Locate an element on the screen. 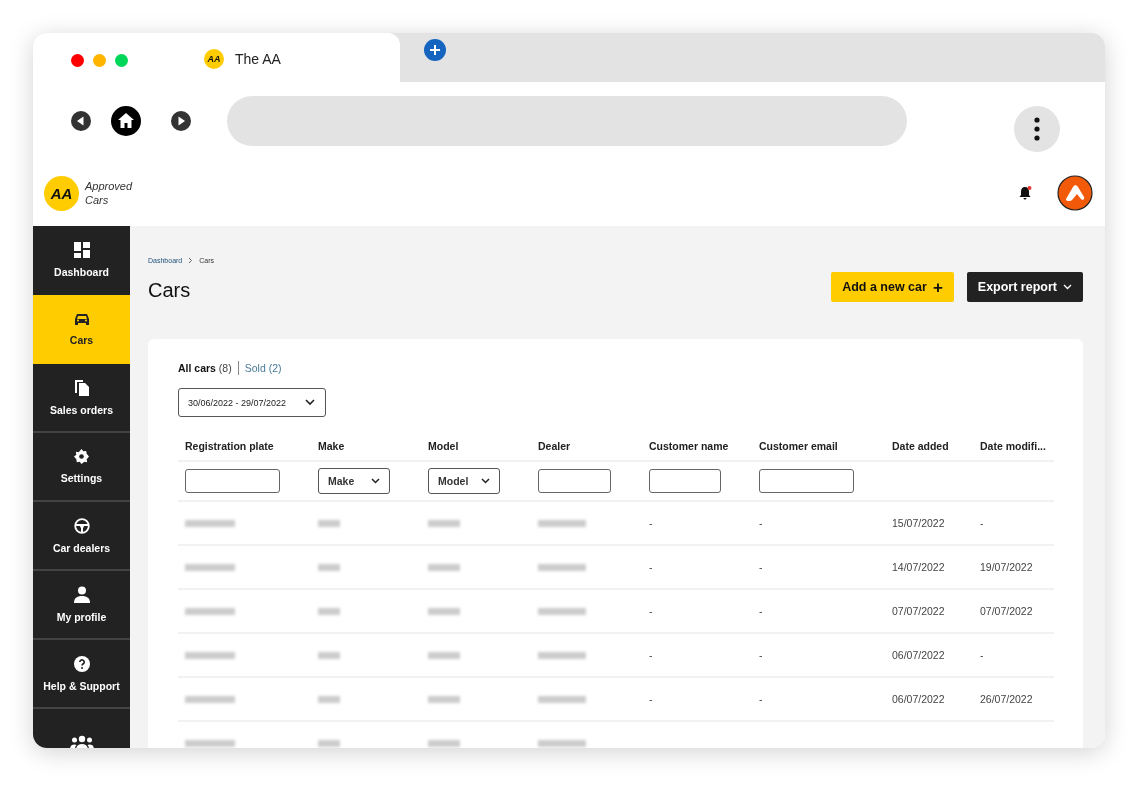  sidebar-item: Sales orders is located at coordinates (81, 398).